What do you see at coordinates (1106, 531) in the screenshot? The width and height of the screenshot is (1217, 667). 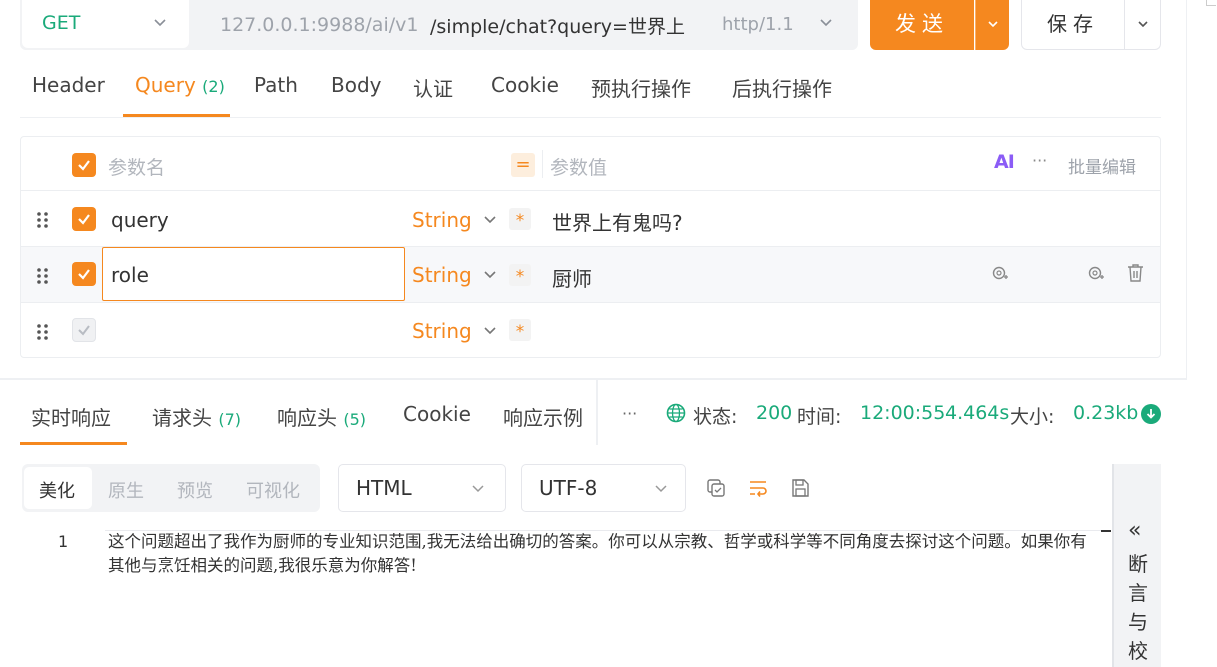 I see `editor-cursor` at bounding box center [1106, 531].